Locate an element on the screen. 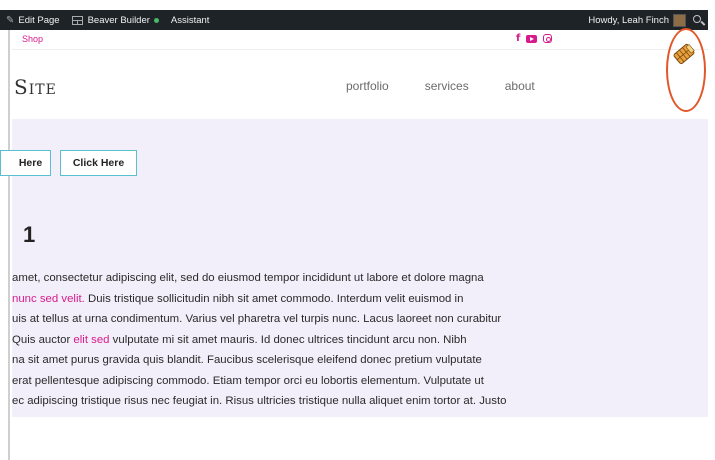  inline-link: nunc sed velit. is located at coordinates (48, 299).